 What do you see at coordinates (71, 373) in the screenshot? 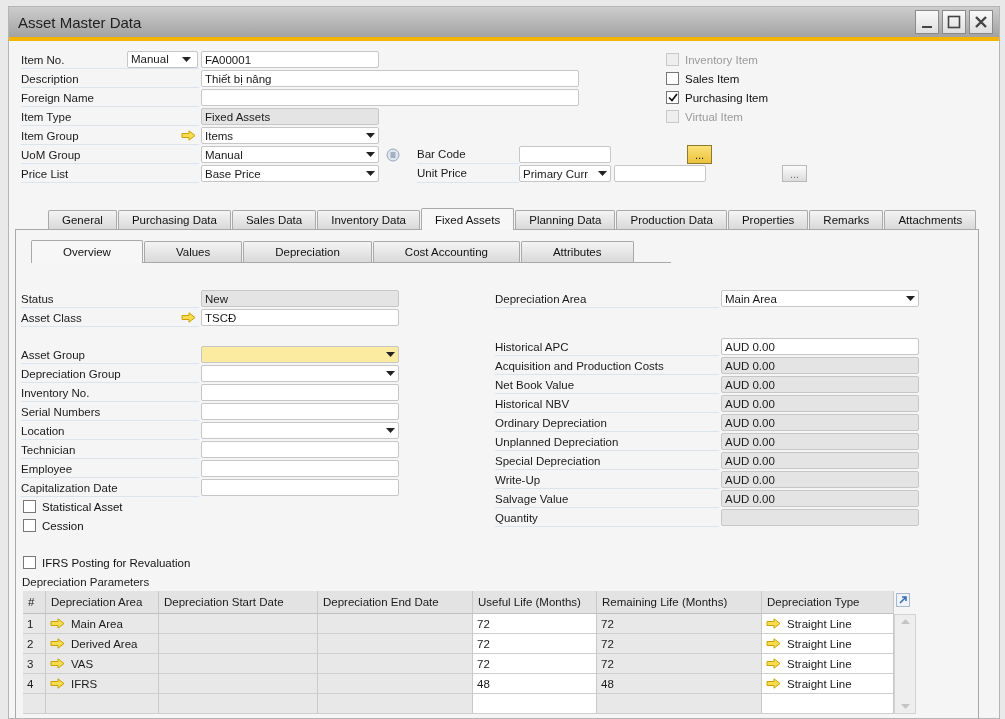
I see `field-label: Depreciation Group` at bounding box center [71, 373].